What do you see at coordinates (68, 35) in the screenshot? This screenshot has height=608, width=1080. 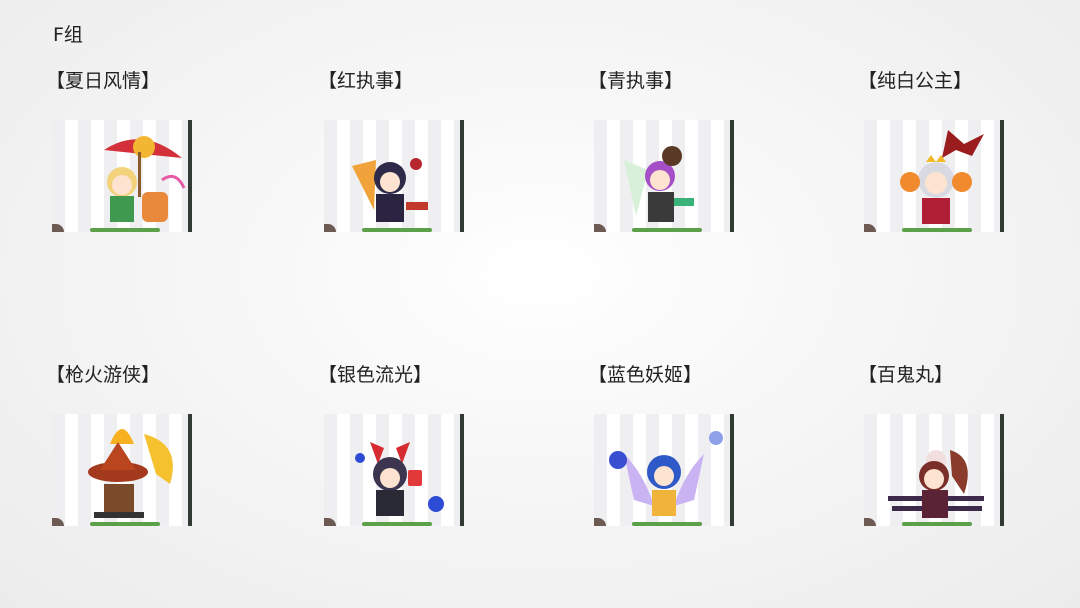 I see `group-title: F组` at bounding box center [68, 35].